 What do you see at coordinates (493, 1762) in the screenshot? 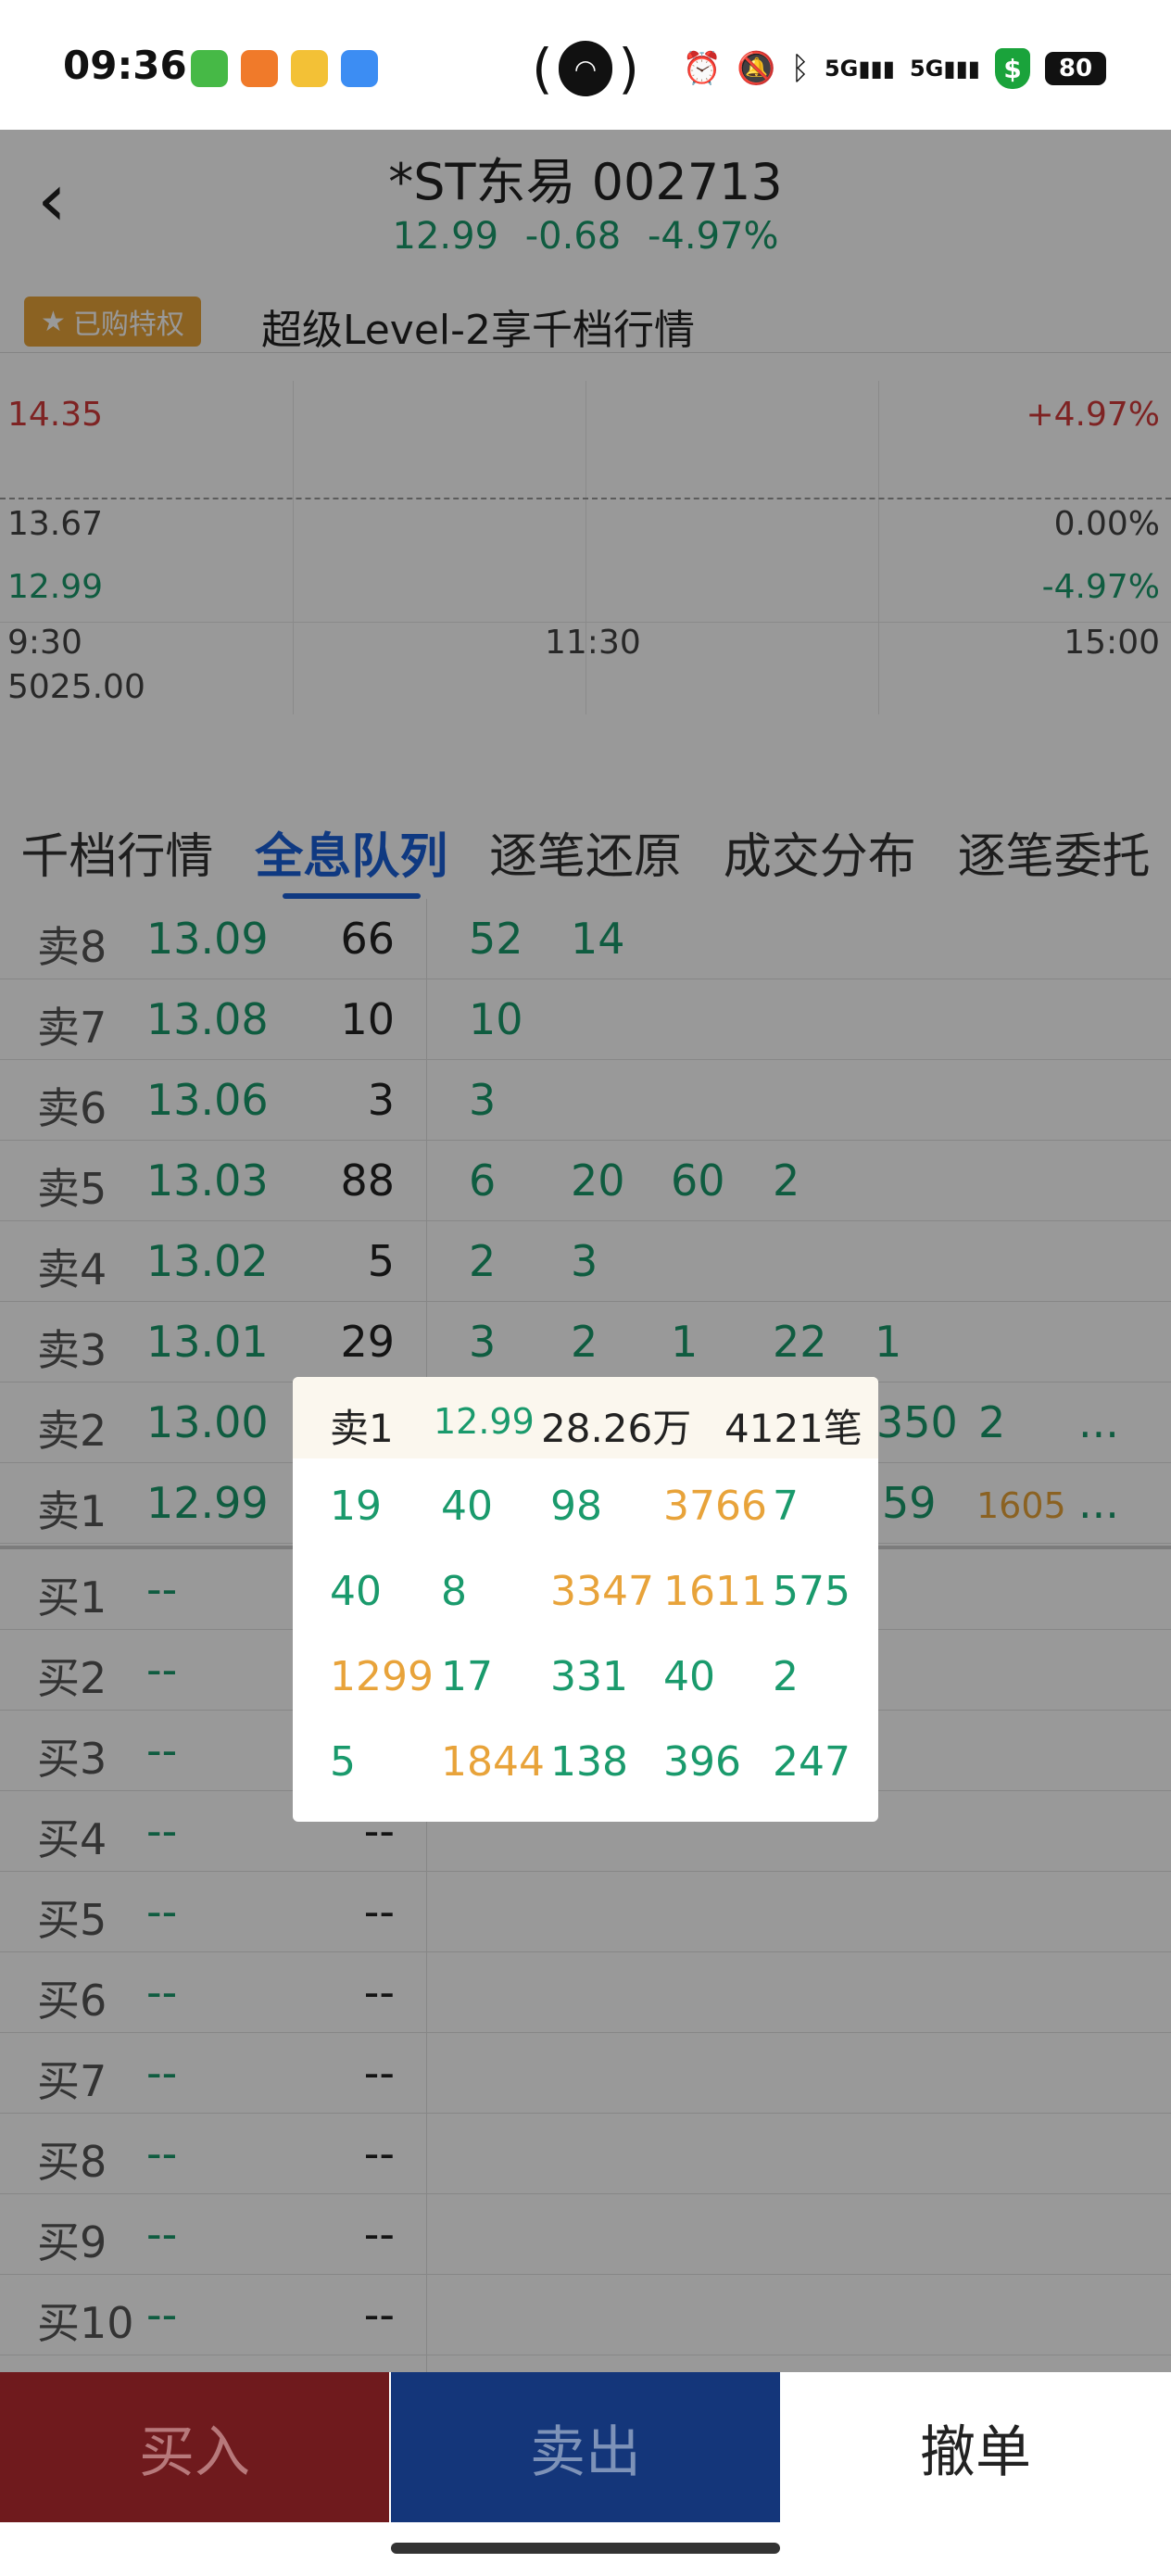
I see `queue-cell: 1844` at bounding box center [493, 1762].